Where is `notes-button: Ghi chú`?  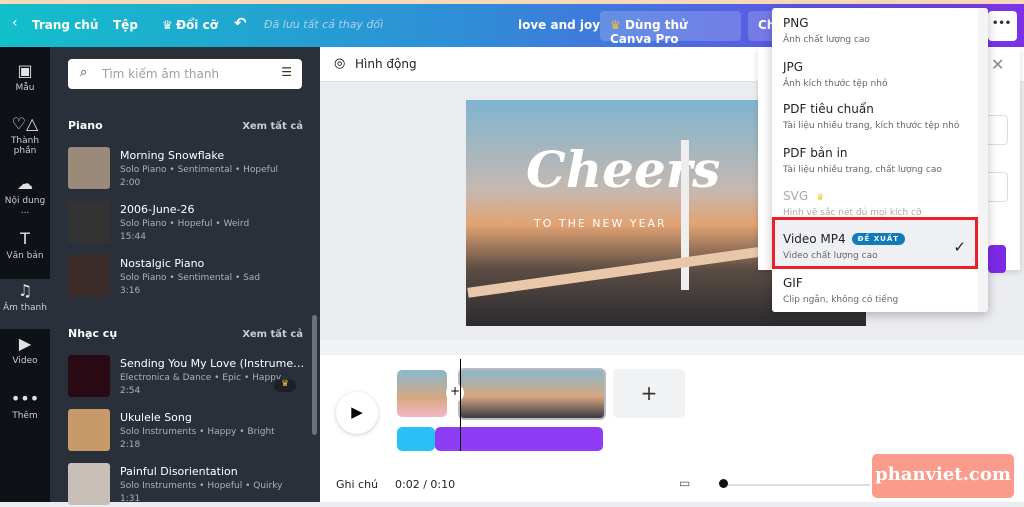 notes-button: Ghi chú is located at coordinates (357, 484).